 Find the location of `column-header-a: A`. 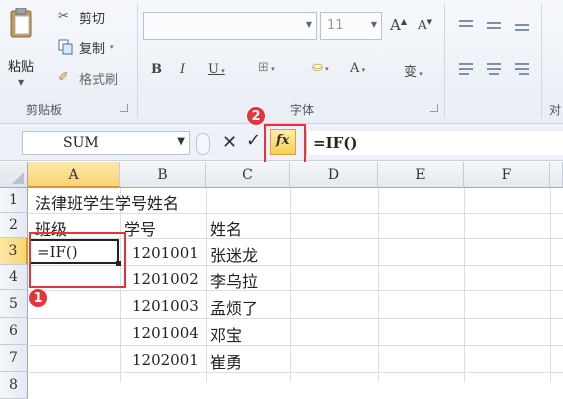

column-header-a: A is located at coordinates (74, 175).